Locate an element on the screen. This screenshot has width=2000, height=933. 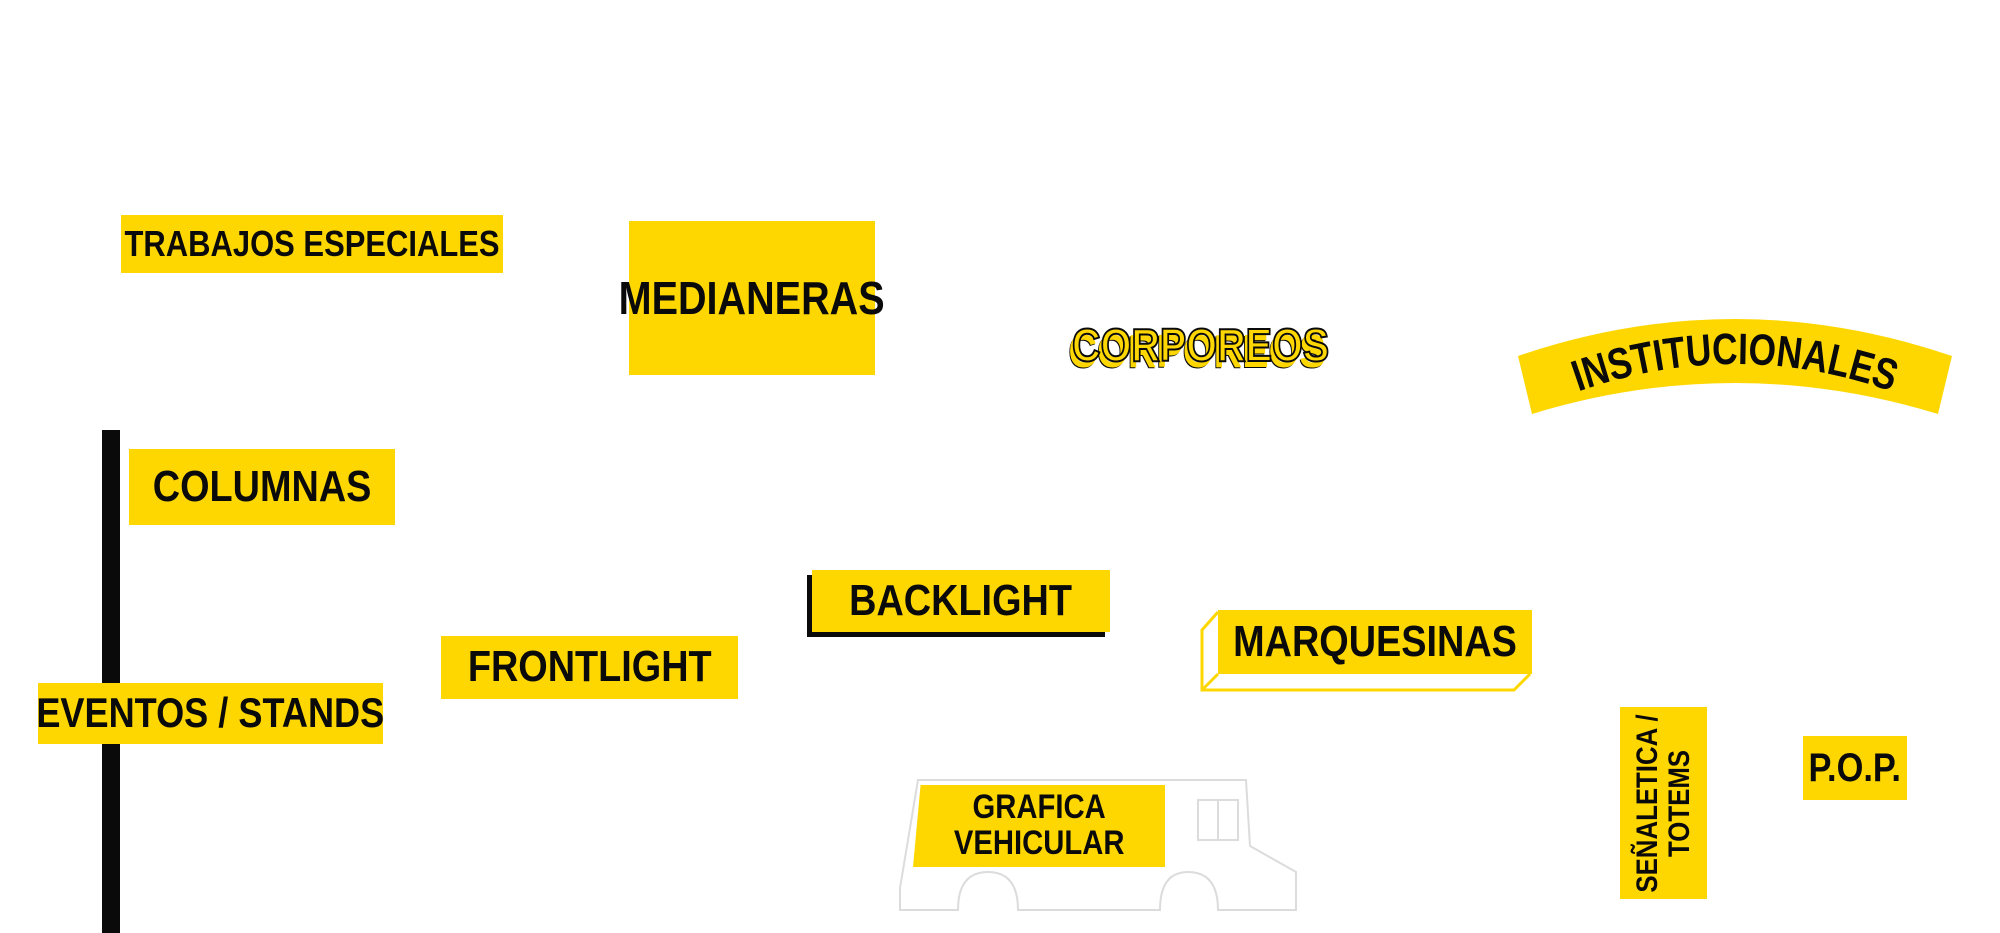
category-eventos-stands: EVENTOS / STANDS is located at coordinates (210, 713).